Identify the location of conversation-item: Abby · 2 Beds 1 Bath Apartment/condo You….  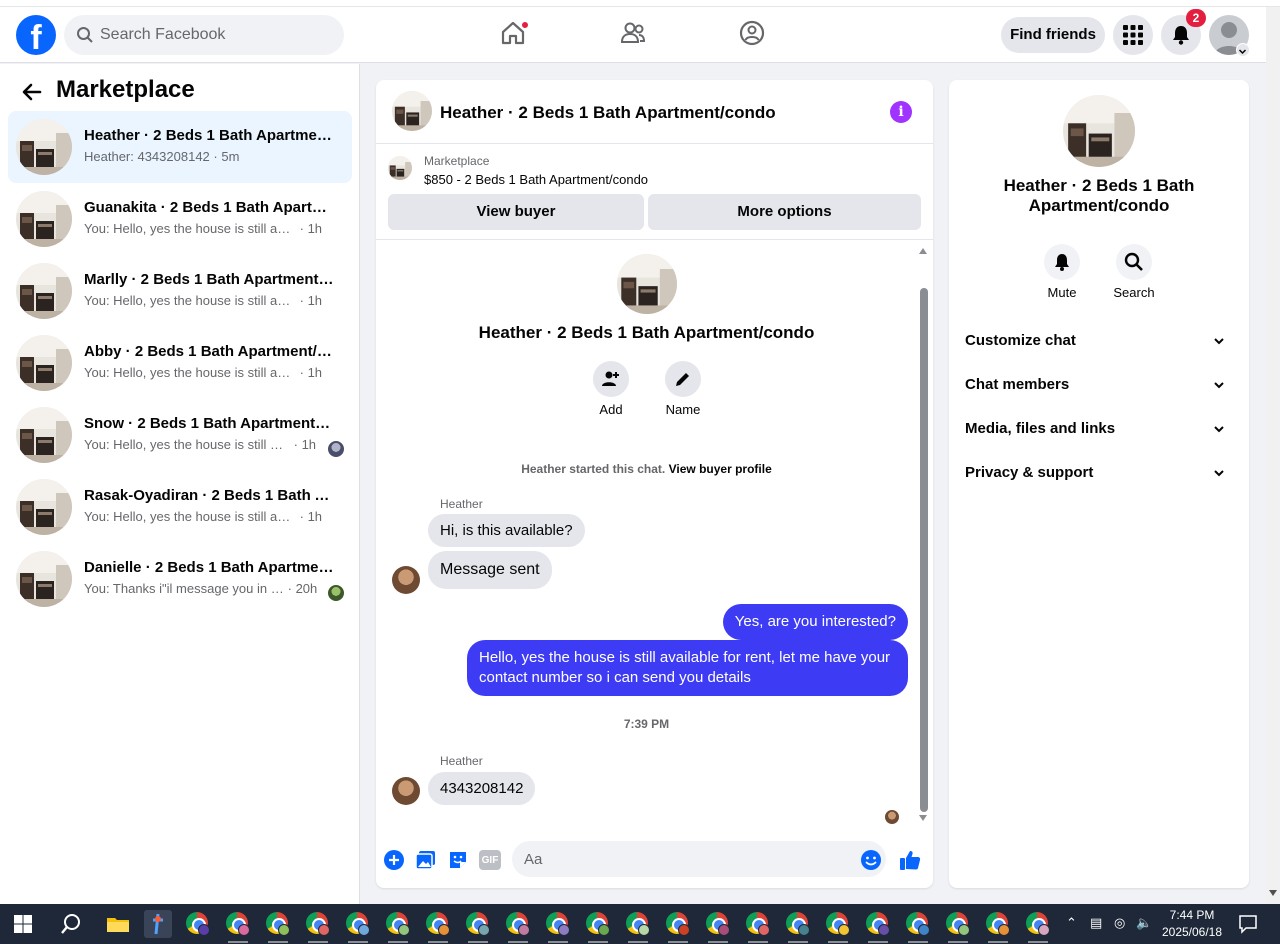
(180, 363).